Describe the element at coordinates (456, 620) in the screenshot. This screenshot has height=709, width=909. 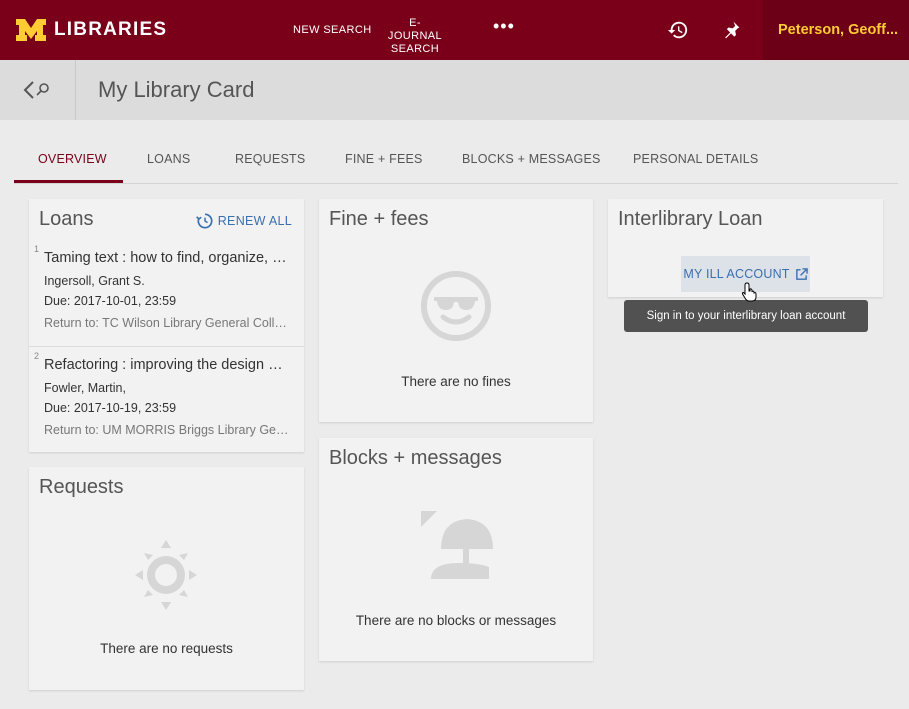
I see `blocks-empty-message: There are no blocks or messages` at that location.